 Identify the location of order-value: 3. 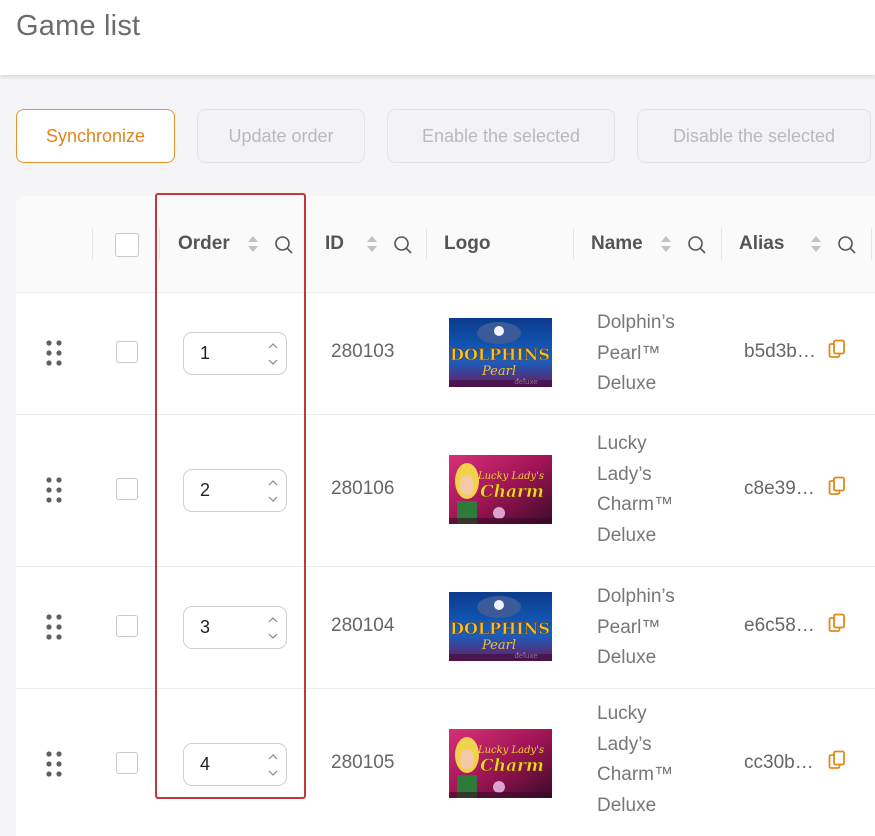
(205, 627).